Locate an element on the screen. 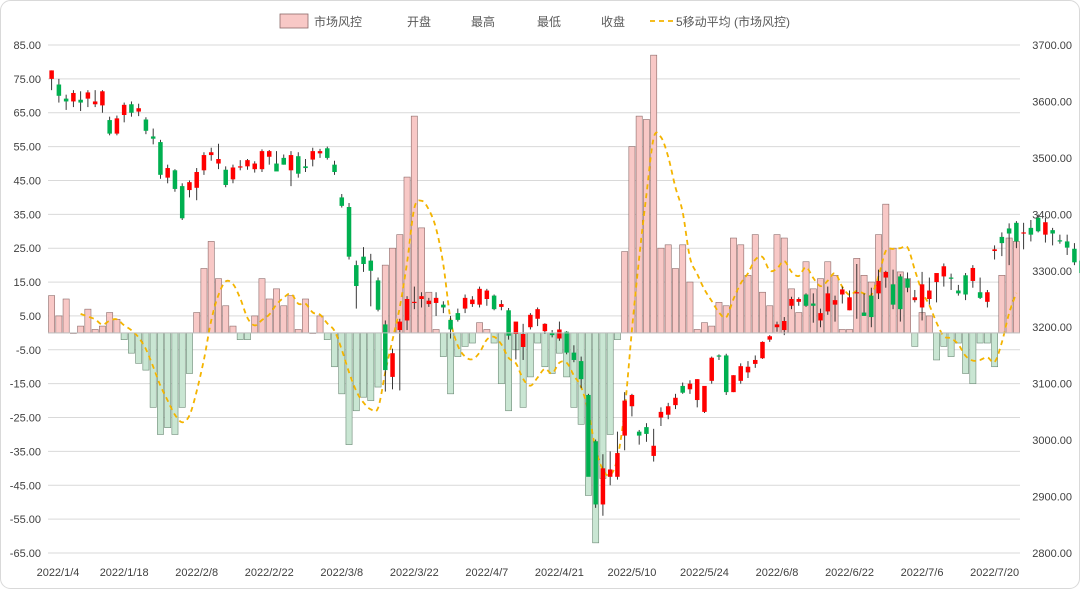 This screenshot has width=1080, height=594. y-right-tick-label: 3200.00 is located at coordinates (1052, 328).